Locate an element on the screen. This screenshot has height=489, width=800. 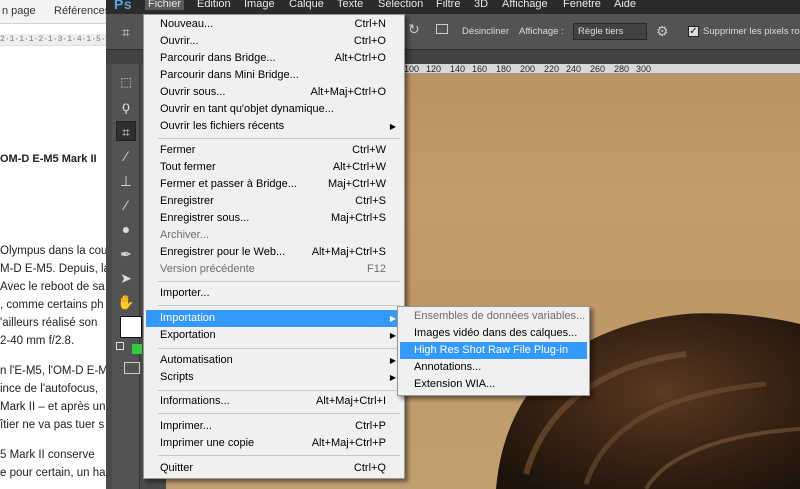
word-ribbon: n page Références is located at coordinates (53, 12).